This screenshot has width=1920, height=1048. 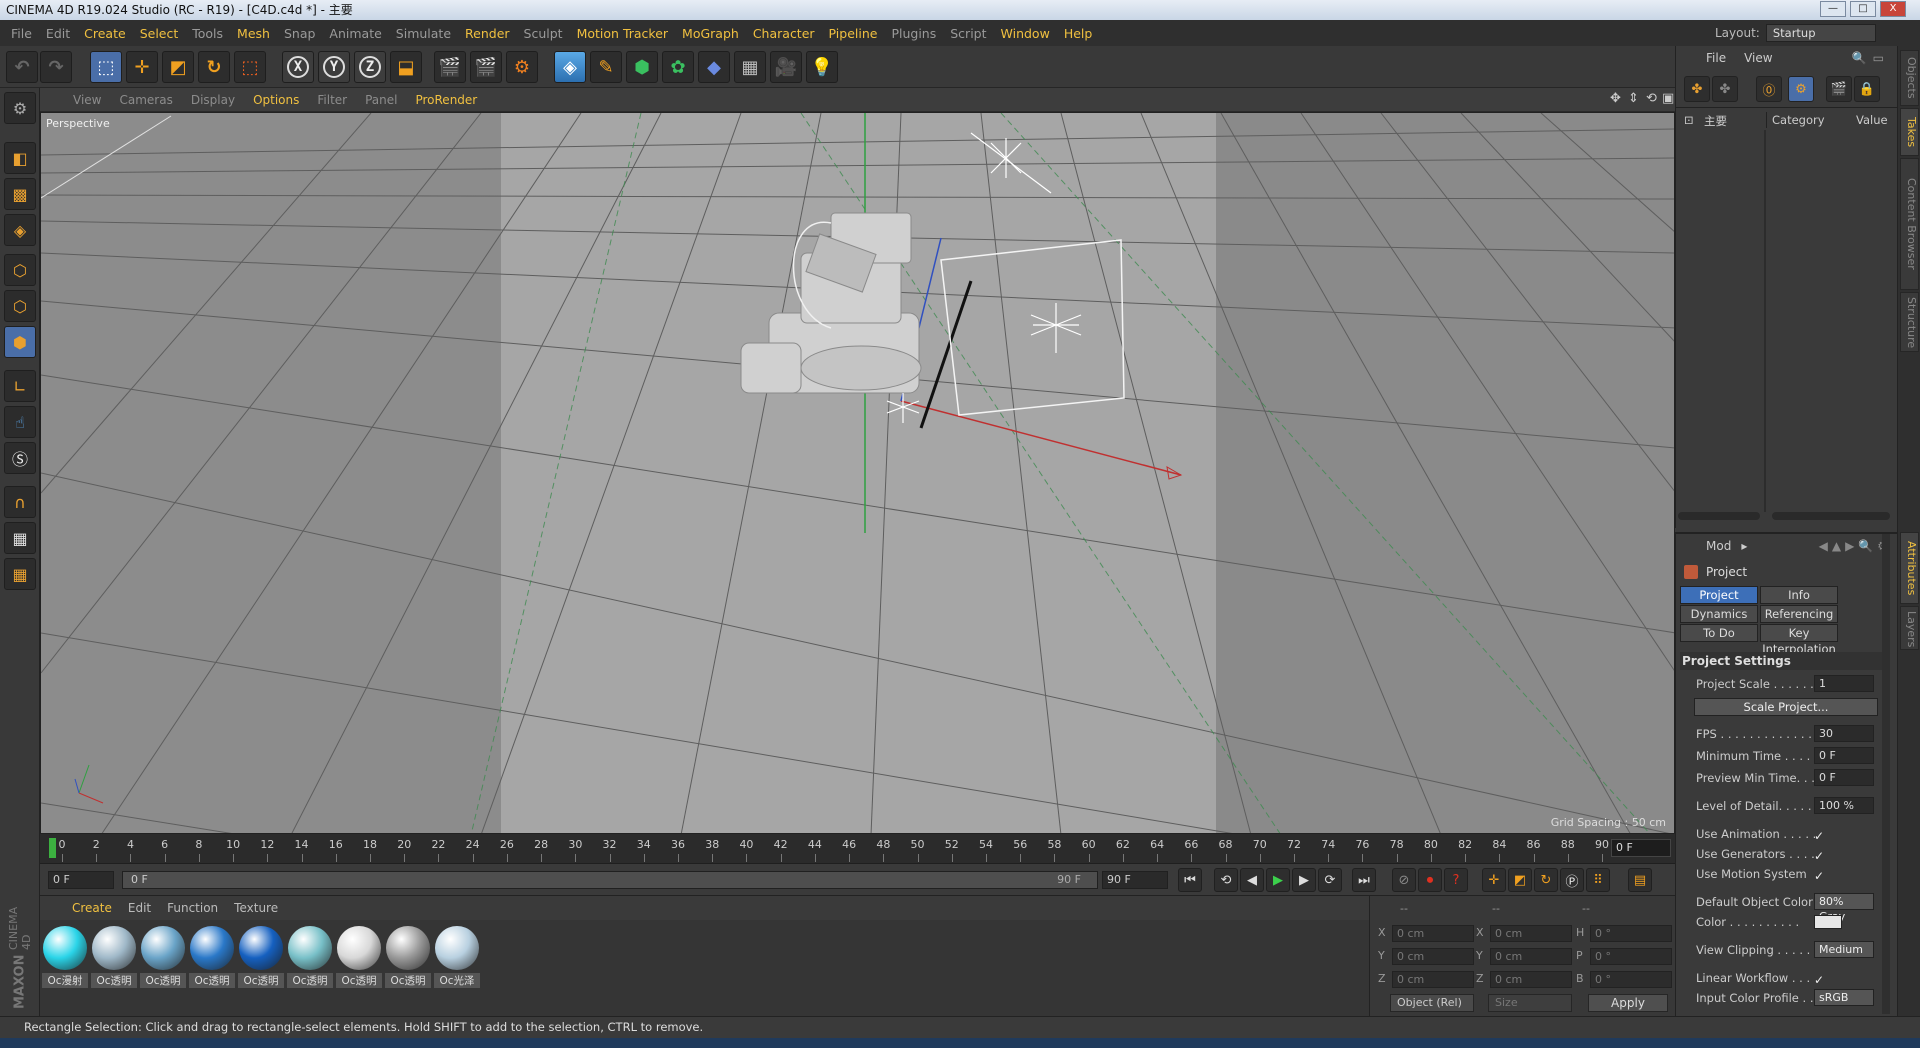 What do you see at coordinates (1598, 880) in the screenshot?
I see `key-pla-icon: ⠿` at bounding box center [1598, 880].